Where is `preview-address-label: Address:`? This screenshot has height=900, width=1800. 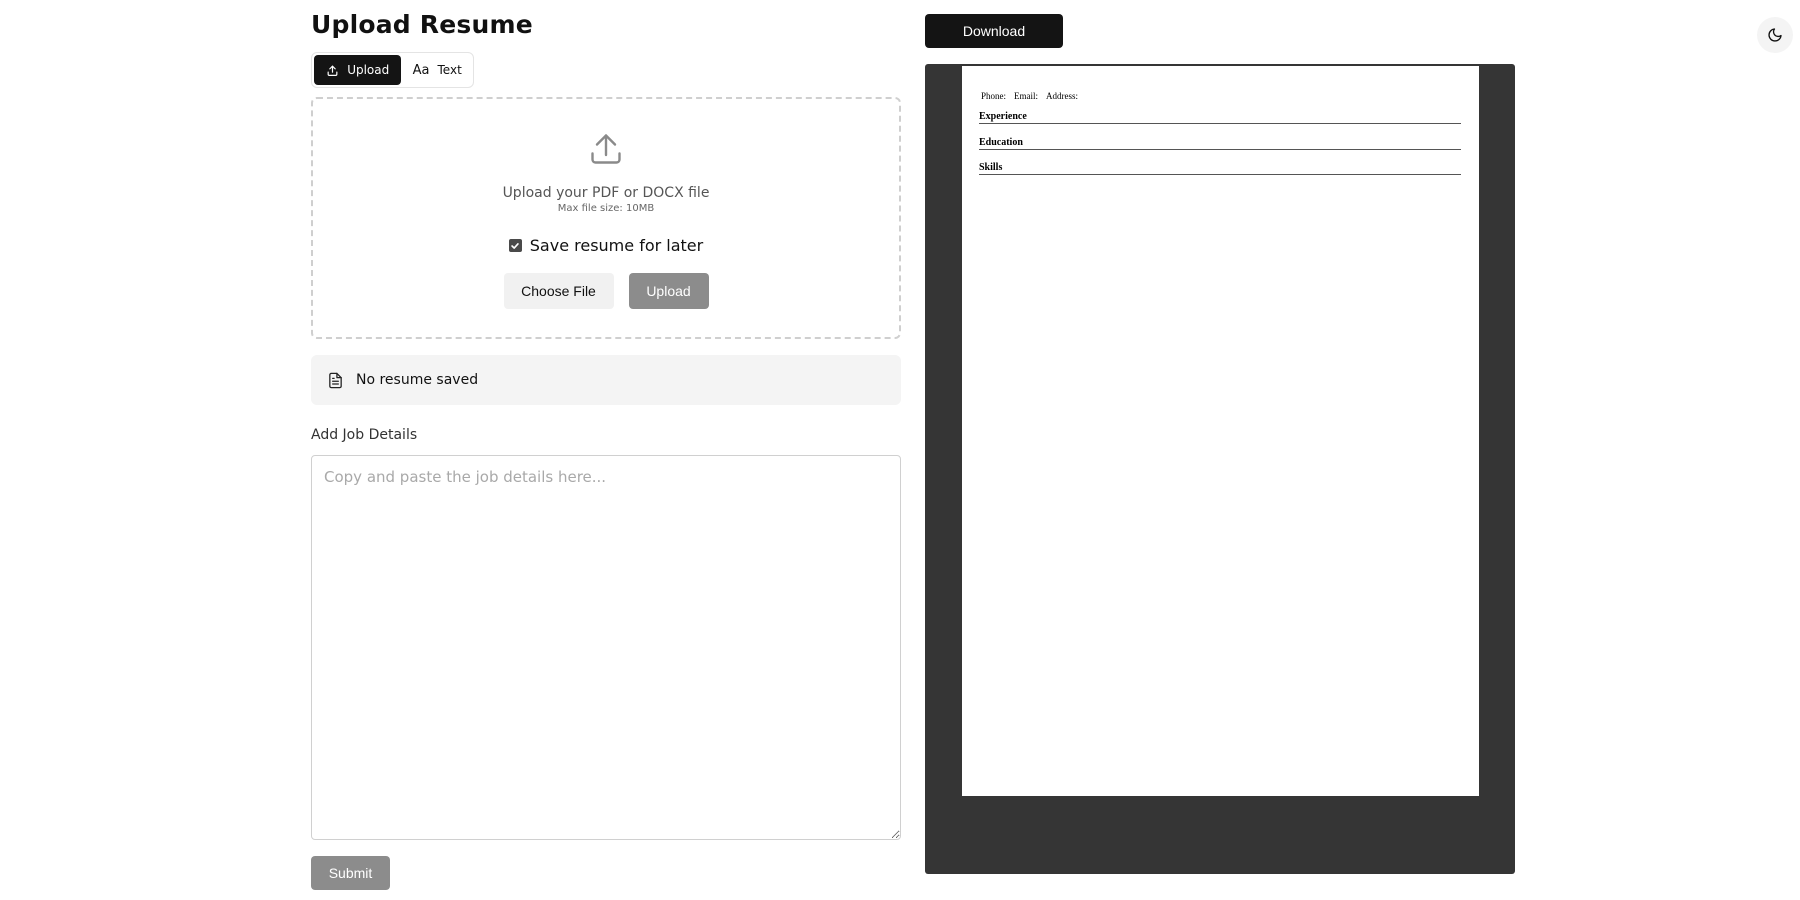
preview-address-label: Address: is located at coordinates (1062, 96).